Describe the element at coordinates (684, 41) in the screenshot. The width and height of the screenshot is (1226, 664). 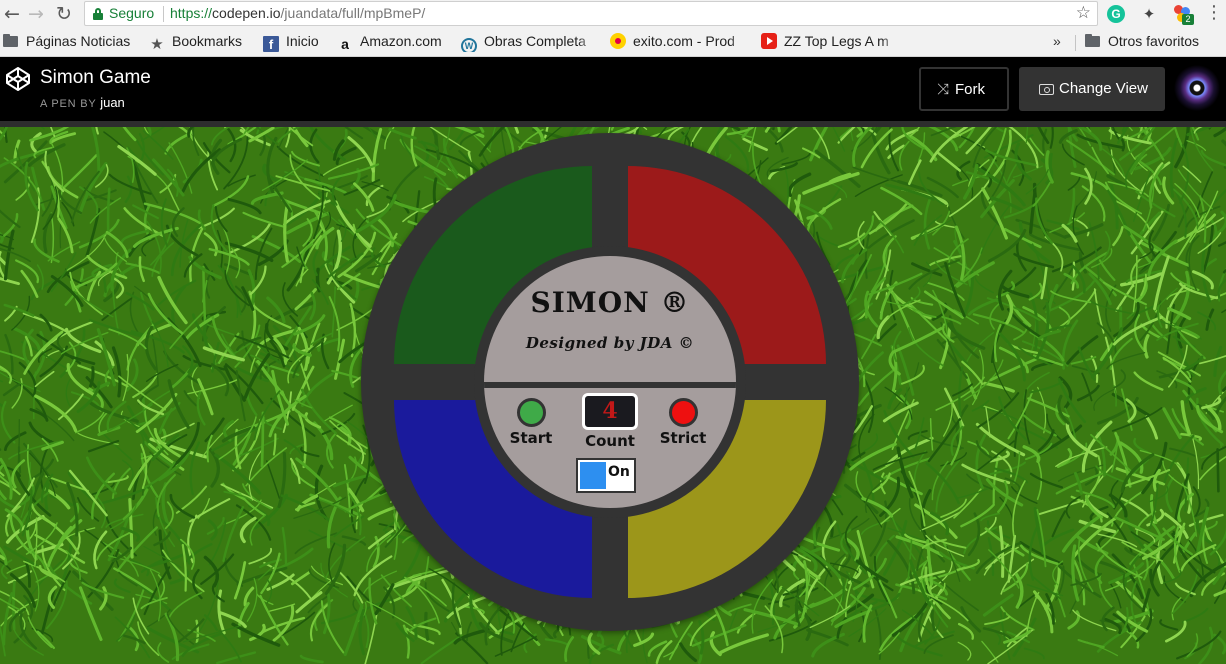
I see `bookmark-label: exito.com - Prod` at that location.